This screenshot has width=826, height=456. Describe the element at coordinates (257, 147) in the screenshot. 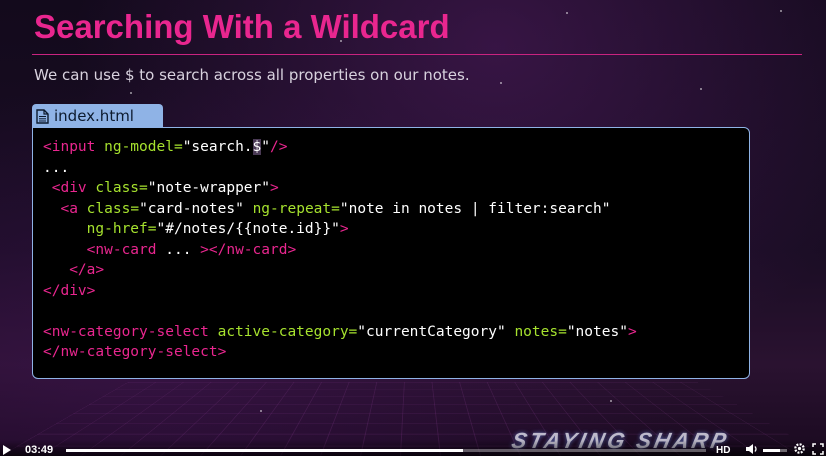

I see `code-token: $` at that location.